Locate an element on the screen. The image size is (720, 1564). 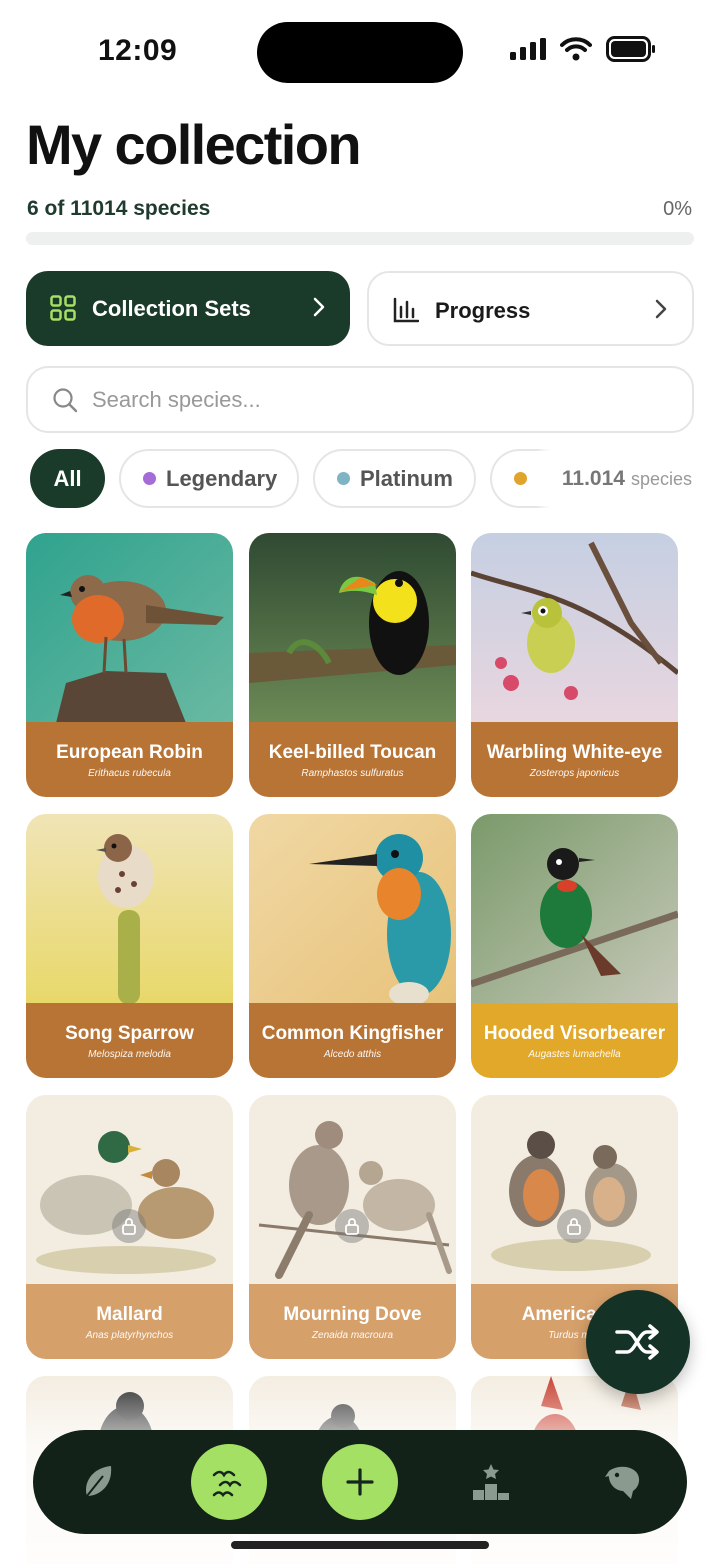
species-card: Mourning Dove Zenaida macroura is located at coordinates (352, 1227).